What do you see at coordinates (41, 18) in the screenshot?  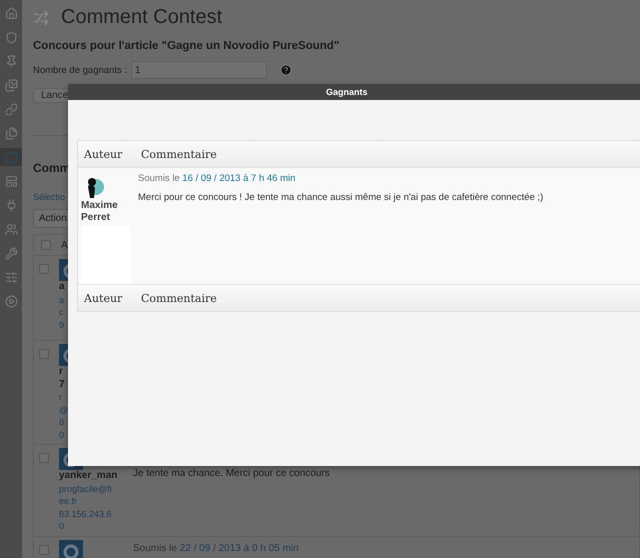 I see `shuffle-icon` at bounding box center [41, 18].